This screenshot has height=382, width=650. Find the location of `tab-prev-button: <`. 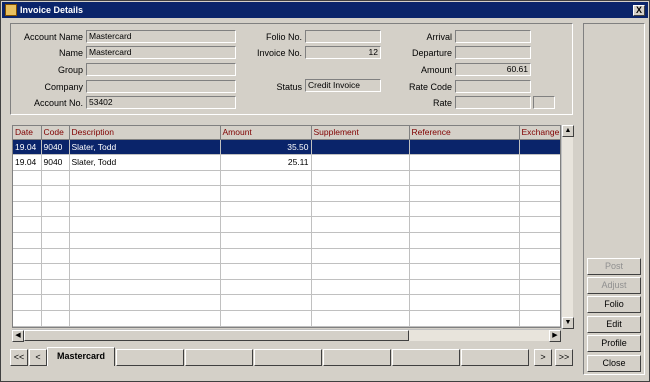

tab-prev-button: < is located at coordinates (38, 357).